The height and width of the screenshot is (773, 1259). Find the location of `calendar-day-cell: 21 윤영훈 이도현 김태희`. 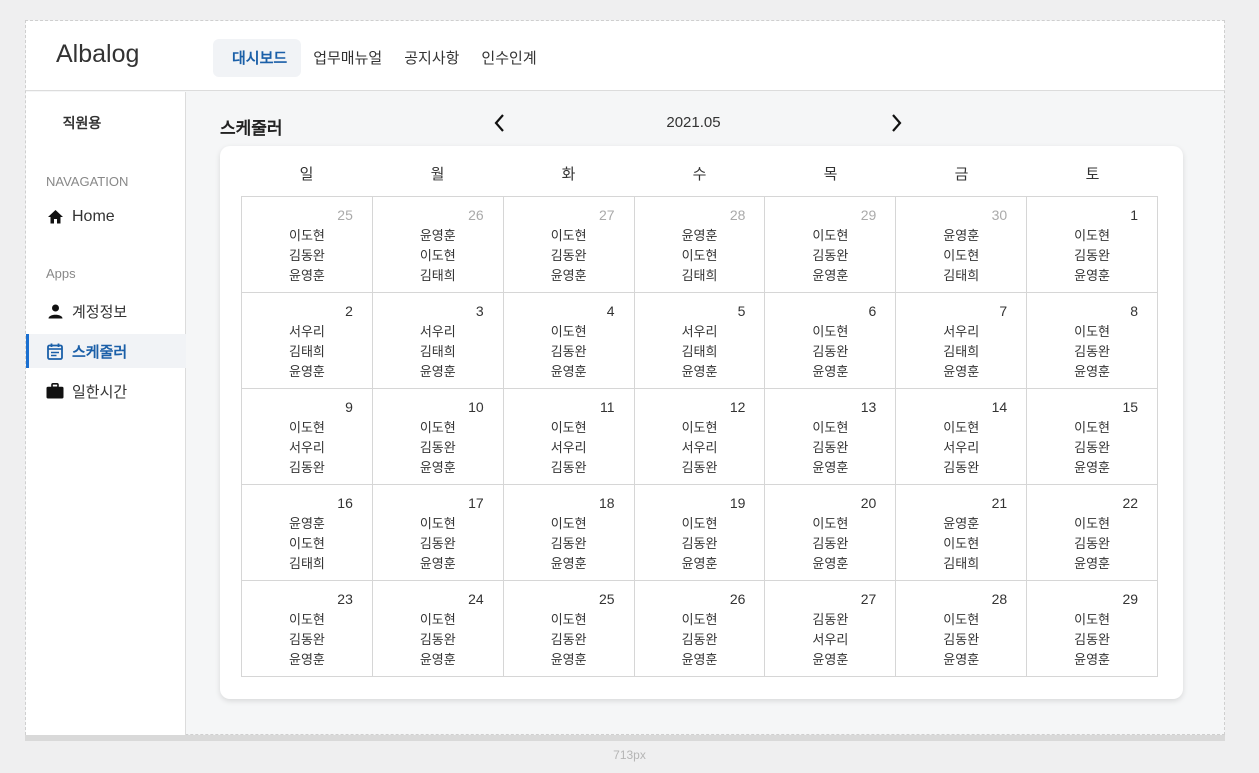

calendar-day-cell: 21 윤영훈 이도현 김태희 is located at coordinates (962, 533).